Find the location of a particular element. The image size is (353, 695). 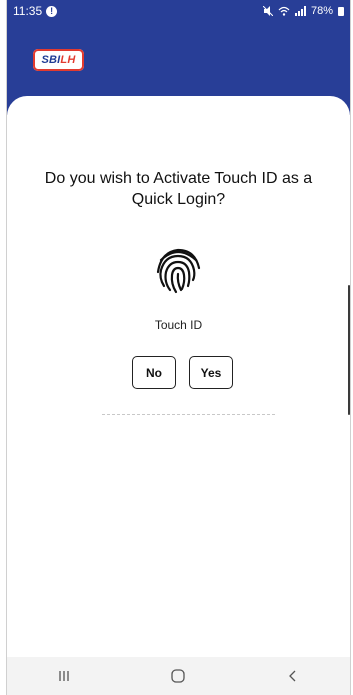

logo-part-sbi: SBI is located at coordinates (51, 60).